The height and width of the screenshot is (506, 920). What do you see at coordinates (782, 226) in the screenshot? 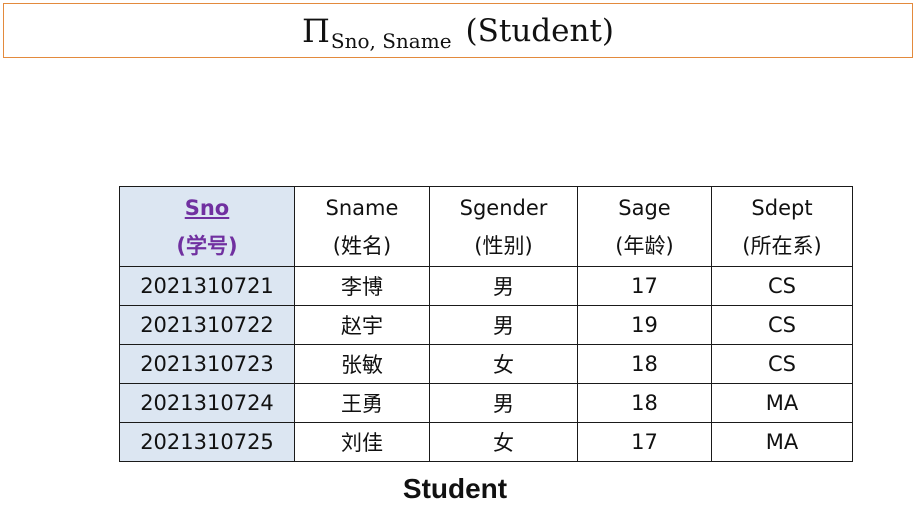
I see `column-header-sdept: Sdept (所在系)` at bounding box center [782, 226].